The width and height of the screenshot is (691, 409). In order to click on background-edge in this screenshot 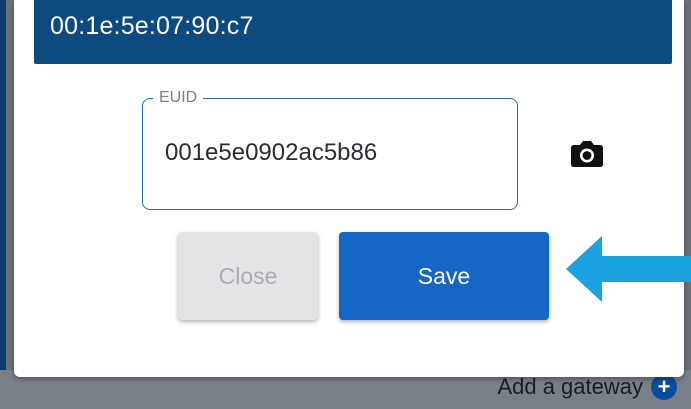, I will do `click(3, 204)`.